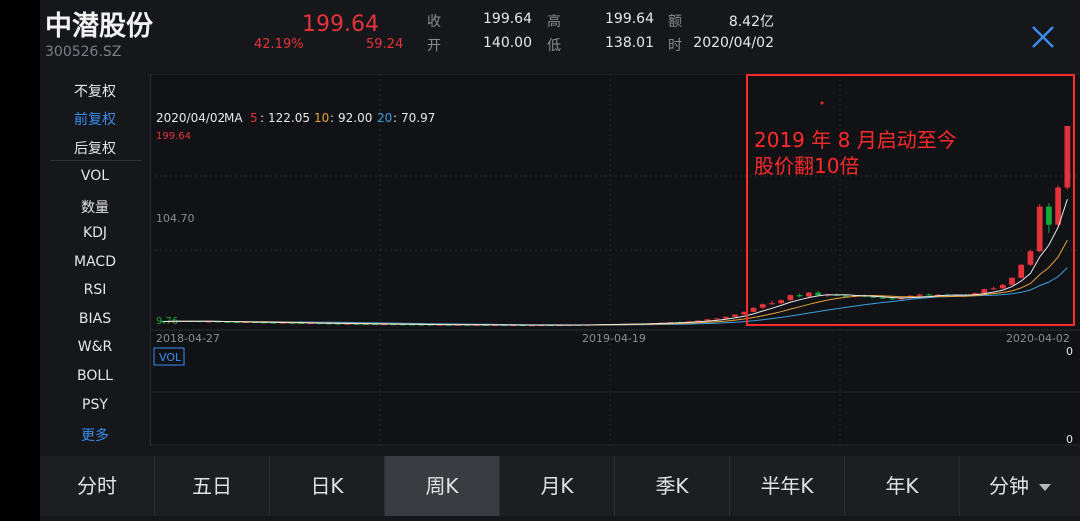 The image size is (1080, 521). I want to click on tab-label: 季K, so click(672, 486).